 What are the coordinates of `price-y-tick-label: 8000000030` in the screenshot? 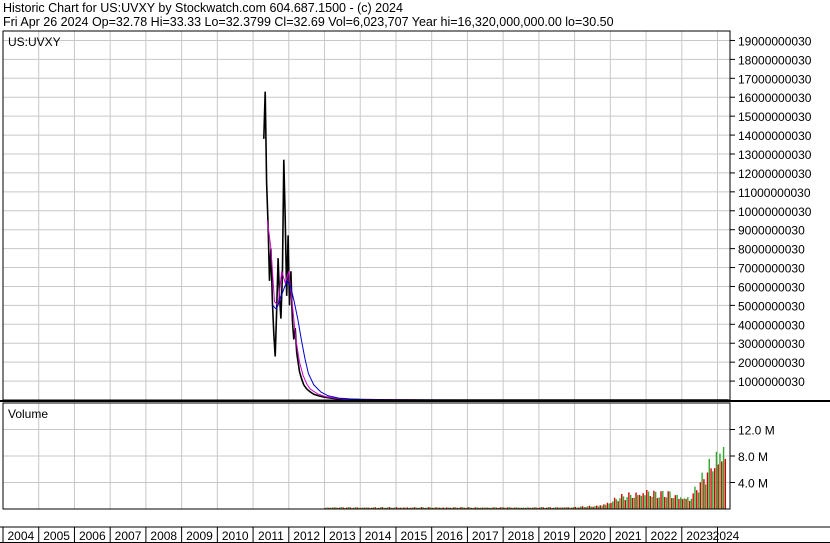 It's located at (771, 250).